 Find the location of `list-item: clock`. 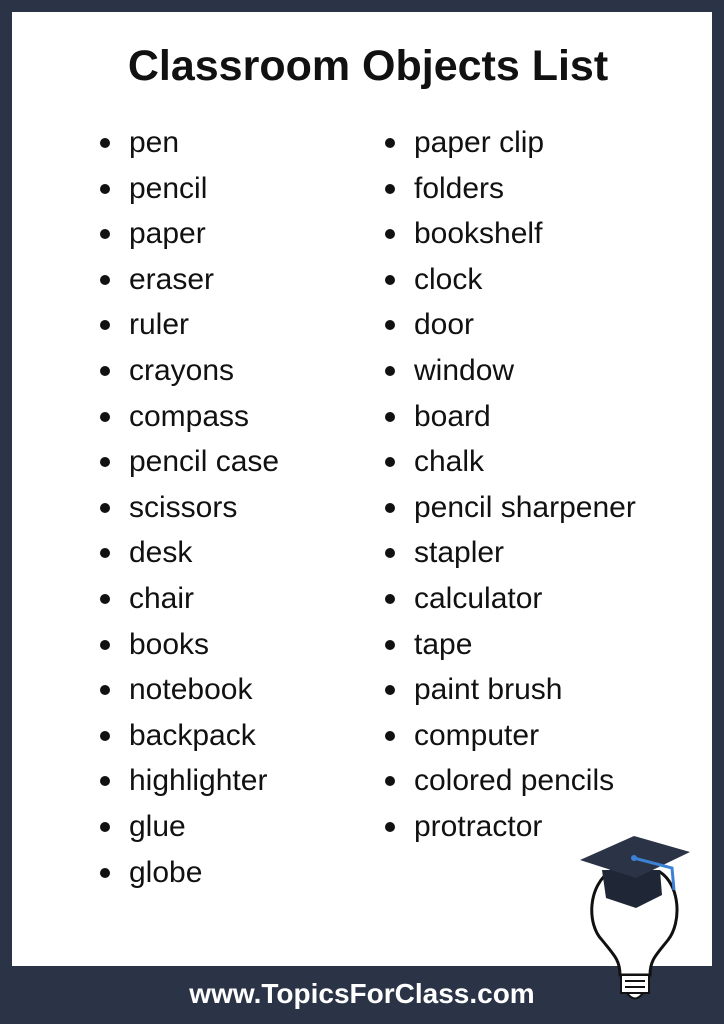

list-item: clock is located at coordinates (510, 284).